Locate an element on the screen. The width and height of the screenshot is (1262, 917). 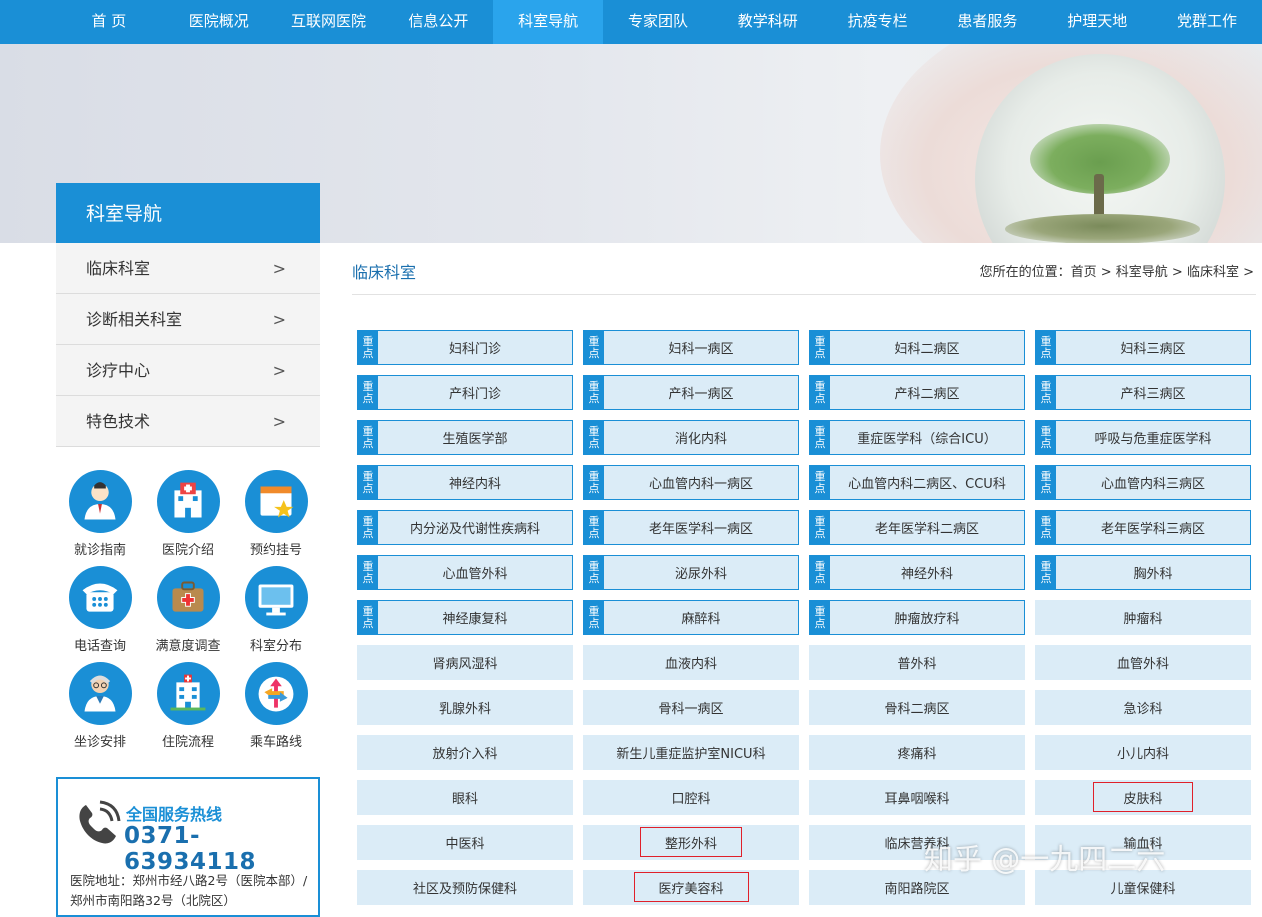
department-link: 重点 产科一病区 is located at coordinates (691, 392).